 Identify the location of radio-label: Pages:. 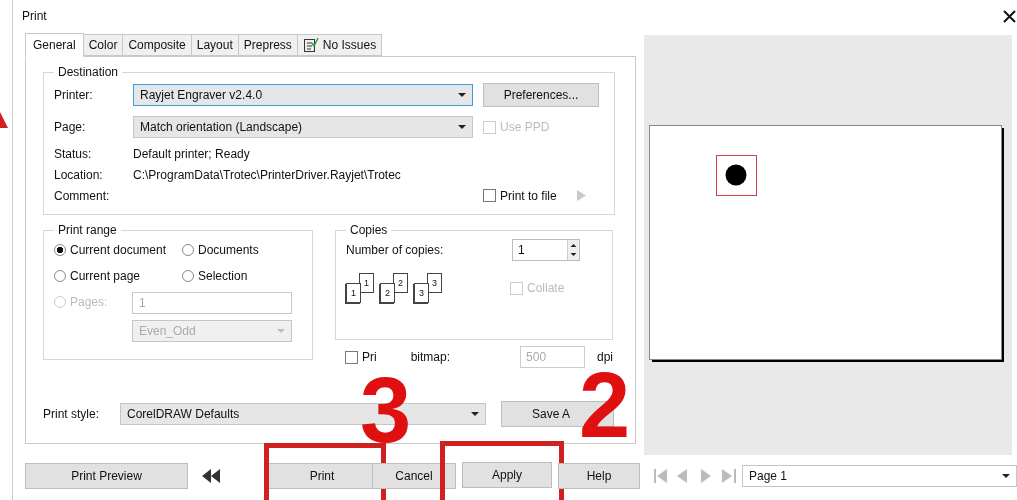
(89, 302).